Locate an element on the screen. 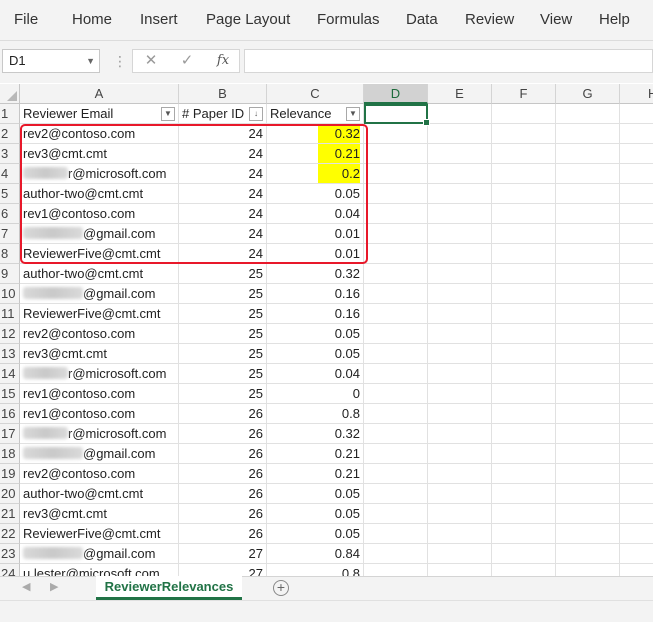 This screenshot has width=653, height=622. select-all-corner is located at coordinates (10, 94).